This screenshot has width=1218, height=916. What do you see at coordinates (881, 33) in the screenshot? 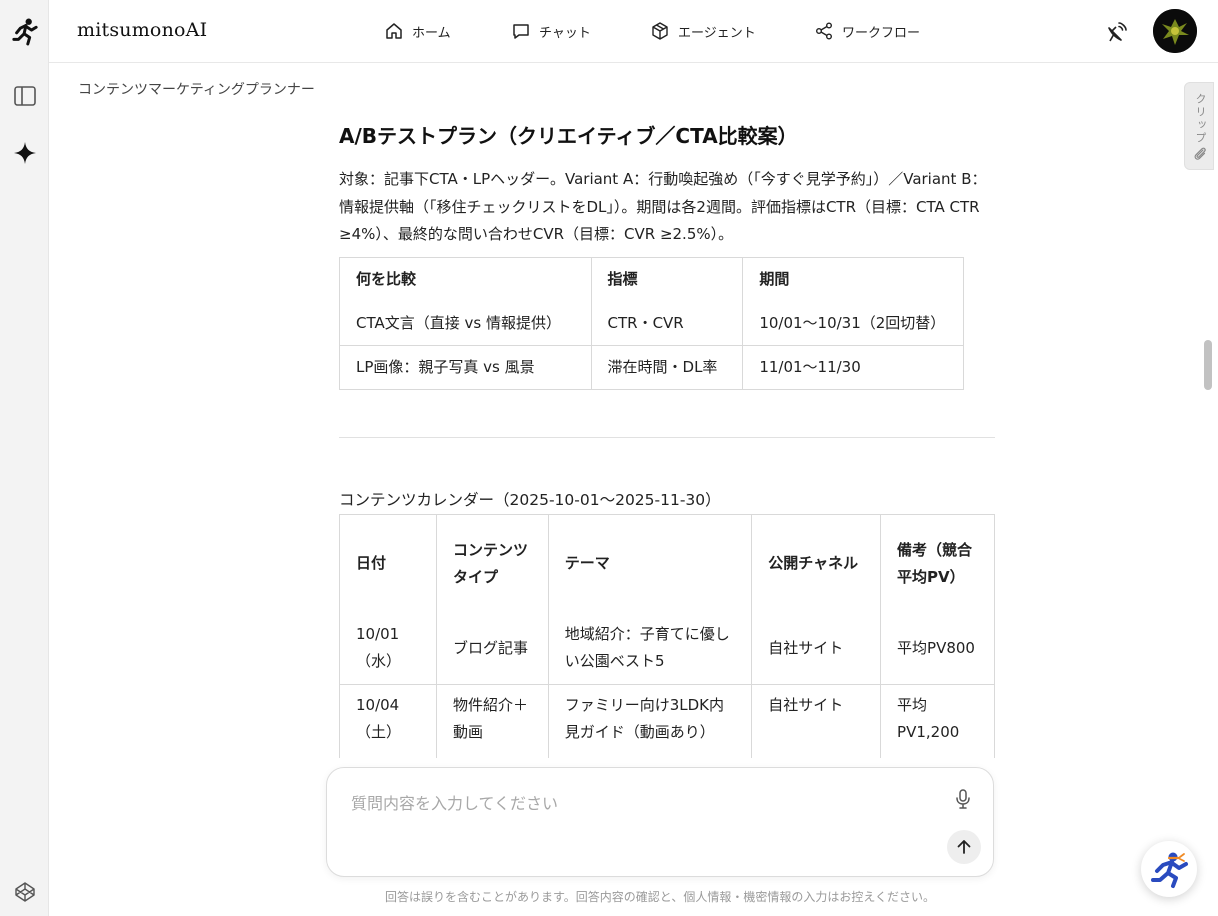
I see `nav-workflow-label: ワークフロー` at bounding box center [881, 33].